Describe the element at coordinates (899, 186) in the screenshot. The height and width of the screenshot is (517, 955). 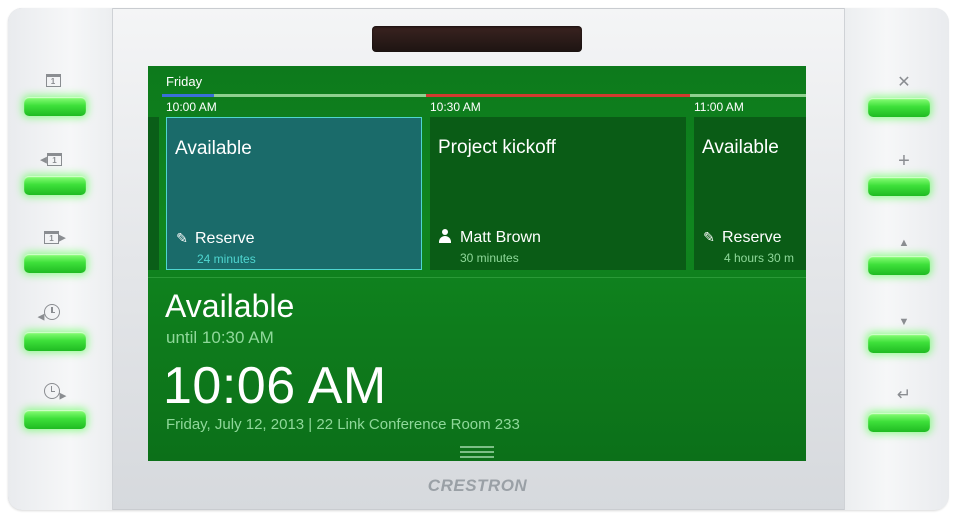
I see `add-button` at that location.